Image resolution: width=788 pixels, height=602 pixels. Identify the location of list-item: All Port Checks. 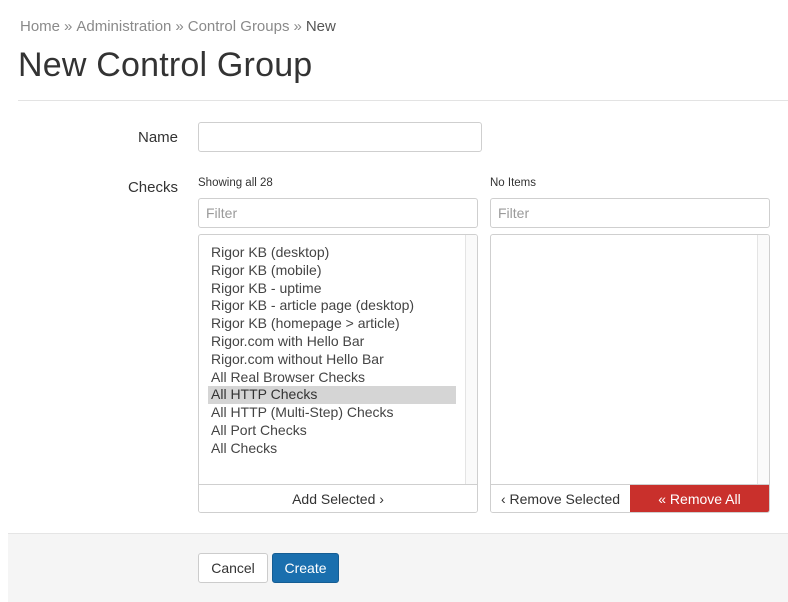
(332, 431).